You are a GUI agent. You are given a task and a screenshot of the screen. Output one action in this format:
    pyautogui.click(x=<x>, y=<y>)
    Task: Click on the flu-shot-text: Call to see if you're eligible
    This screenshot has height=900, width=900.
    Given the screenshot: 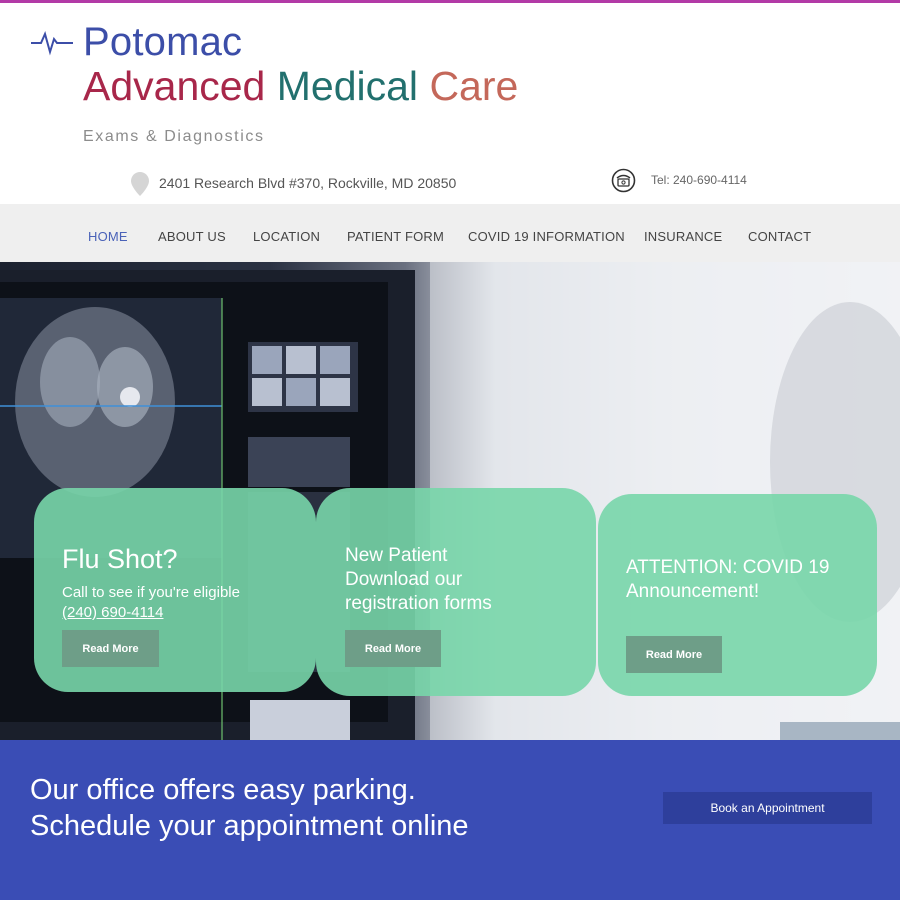 What is the action you would take?
    pyautogui.click(x=151, y=592)
    